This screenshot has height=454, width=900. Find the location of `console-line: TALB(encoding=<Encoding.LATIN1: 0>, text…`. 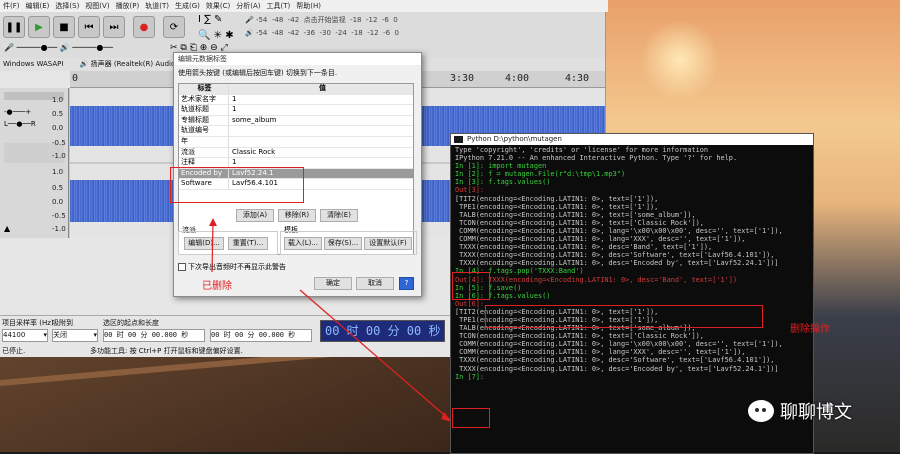

console-line: TALB(encoding=<Encoding.LATIN1: 0>, text… is located at coordinates (575, 214).